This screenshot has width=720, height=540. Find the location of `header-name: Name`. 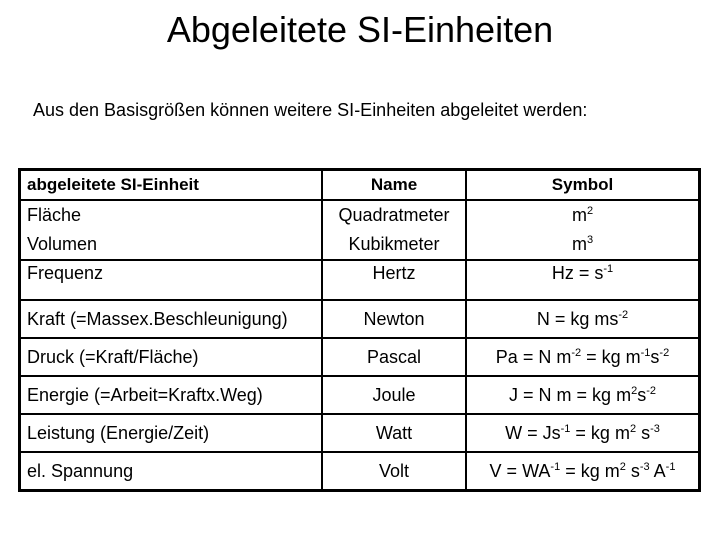

header-name: Name is located at coordinates (394, 184).